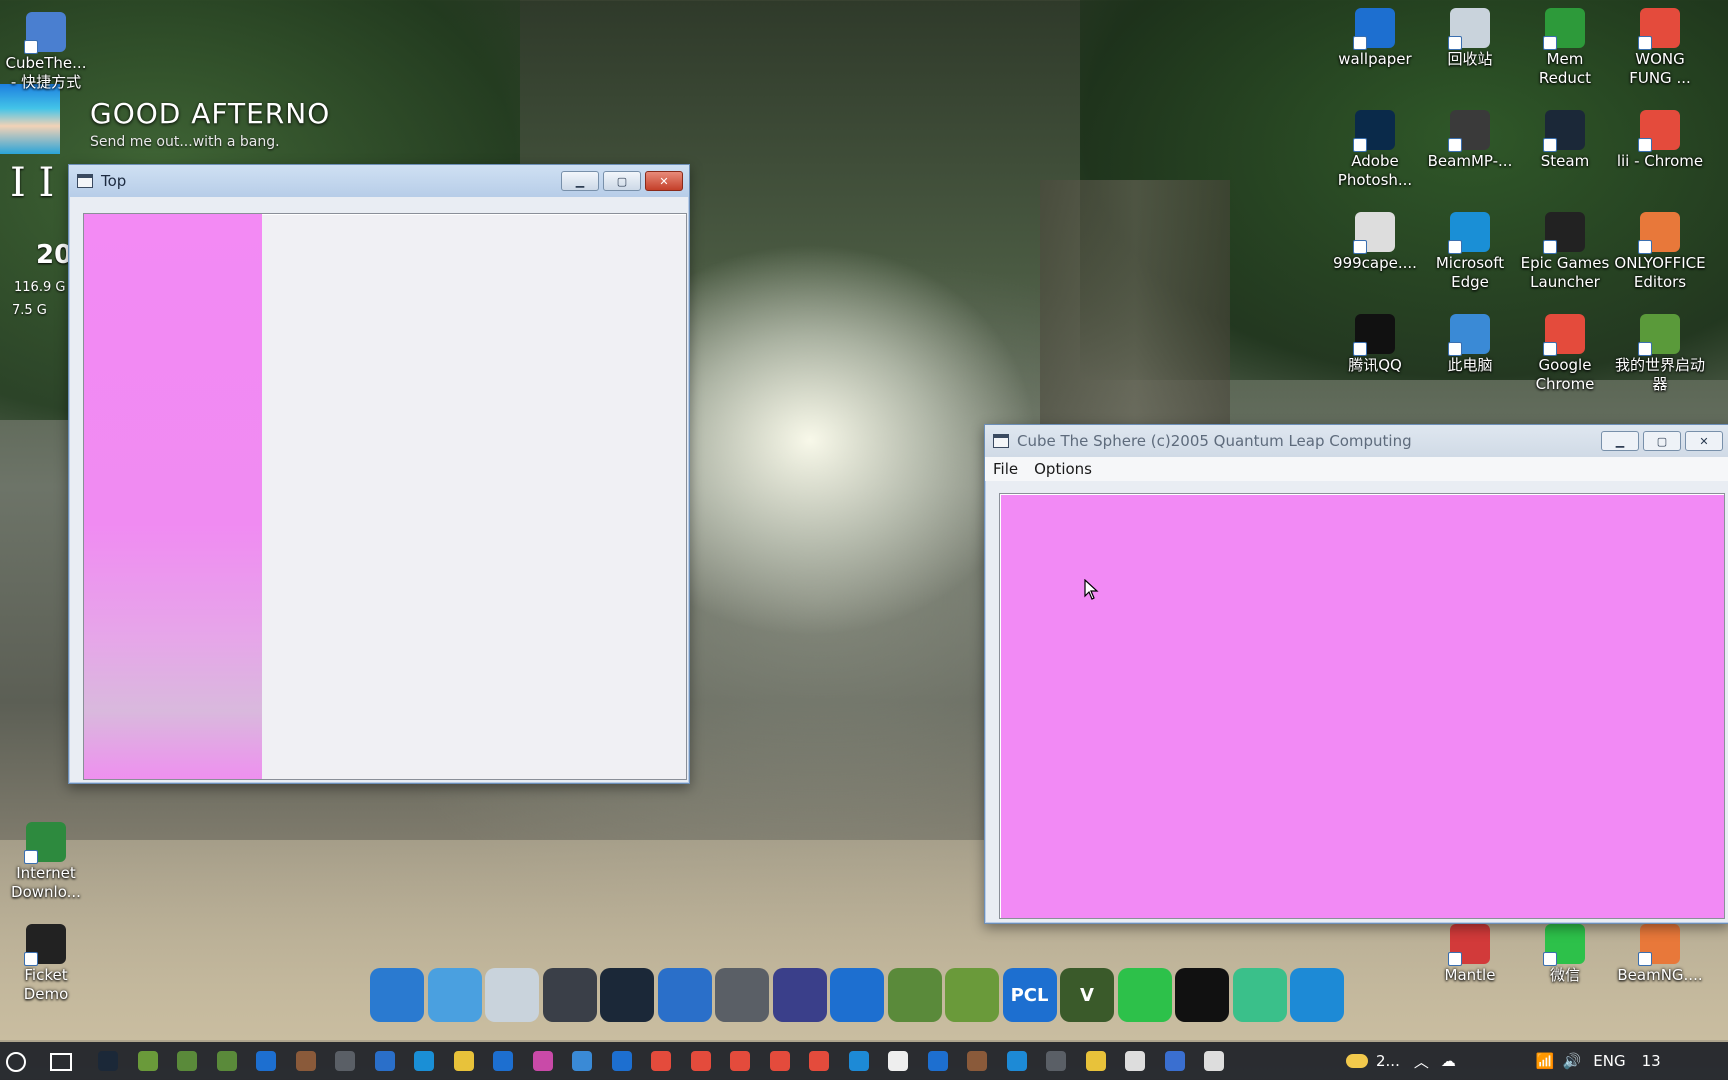  I want to click on desktop-icon: Microsoft Edge, so click(1470, 252).